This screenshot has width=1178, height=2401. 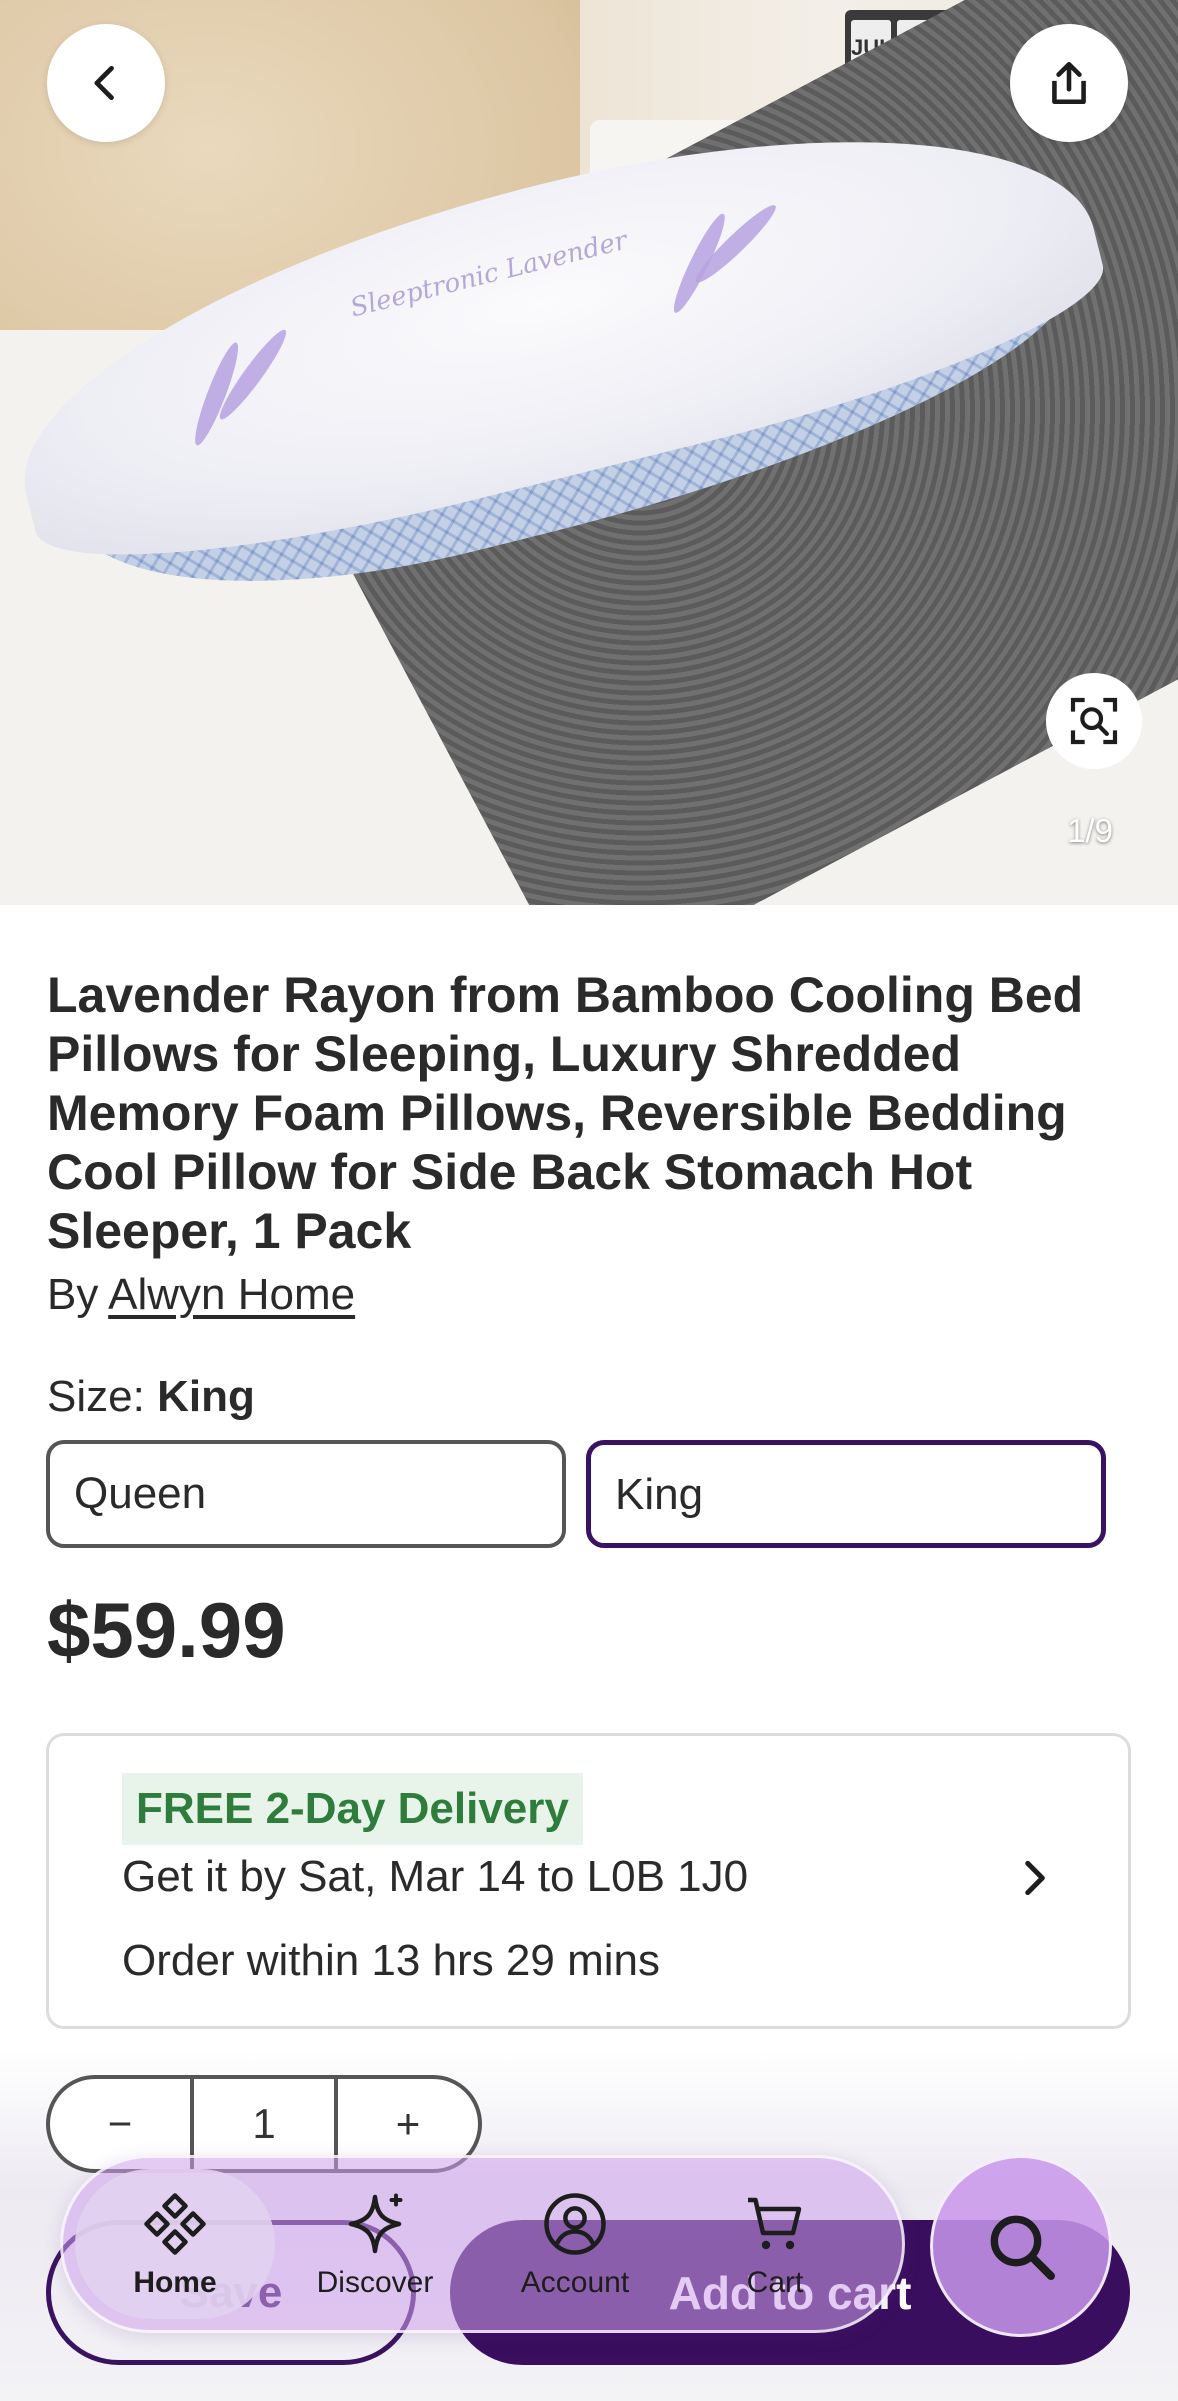 I want to click on tab-cart-label: Cart, so click(x=775, y=2282).